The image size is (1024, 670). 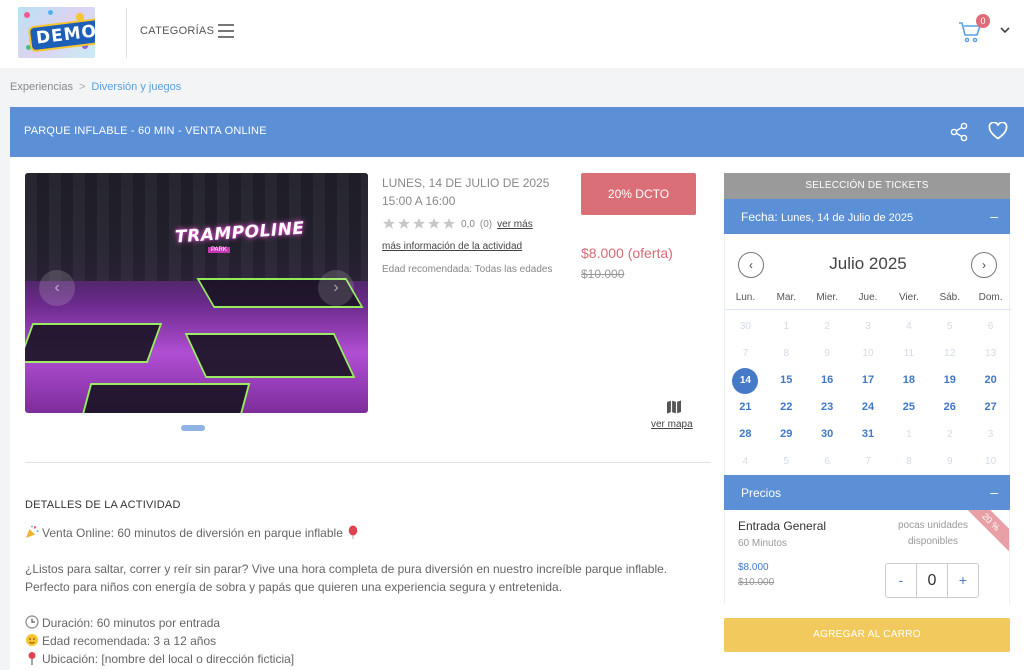 I want to click on calendar-day: 23, so click(x=827, y=407).